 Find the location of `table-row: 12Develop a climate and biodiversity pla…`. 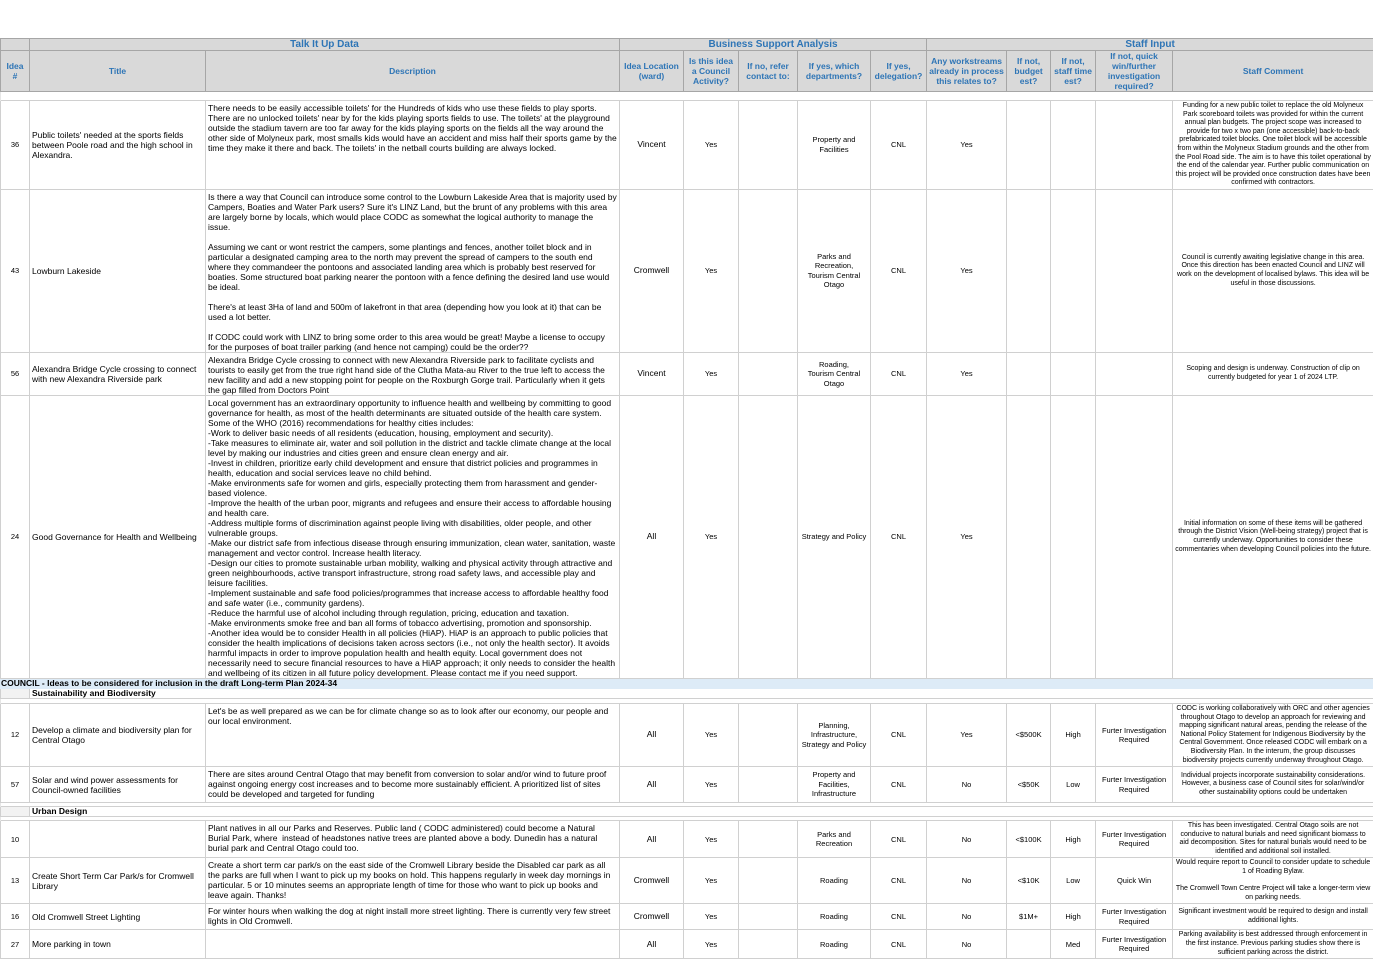

table-row: 12Develop a climate and biodiversity pla… is located at coordinates (687, 734).